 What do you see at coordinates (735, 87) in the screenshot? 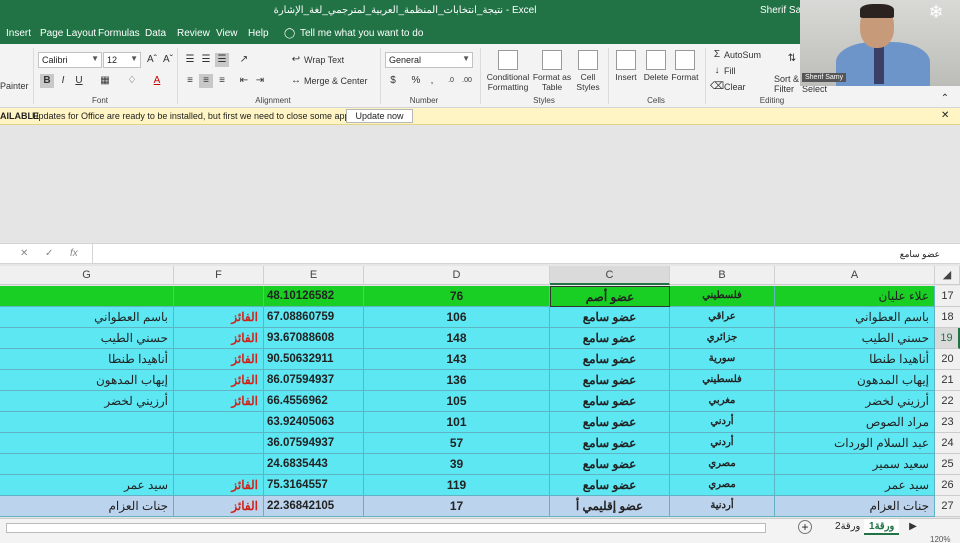
I see `clear-button: Clear` at bounding box center [735, 87].